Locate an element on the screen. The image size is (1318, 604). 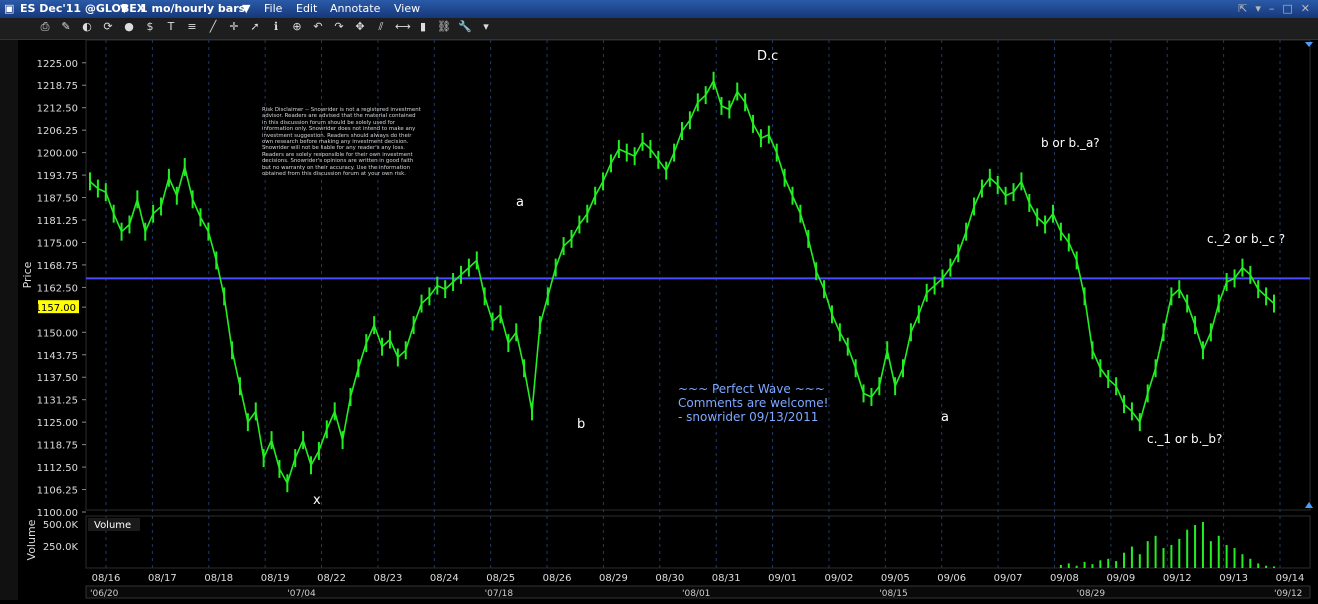
date-tick-label: 09/14 is located at coordinates (1290, 578).